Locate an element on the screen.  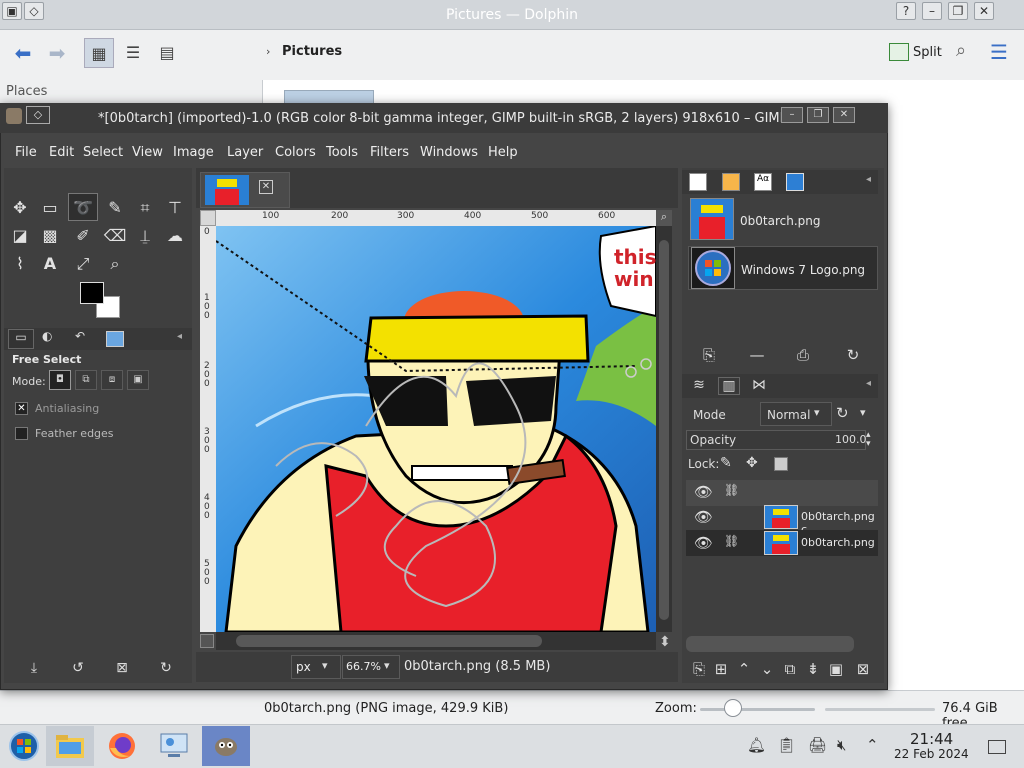
taskbar-system-settings-icon is located at coordinates (174, 746).